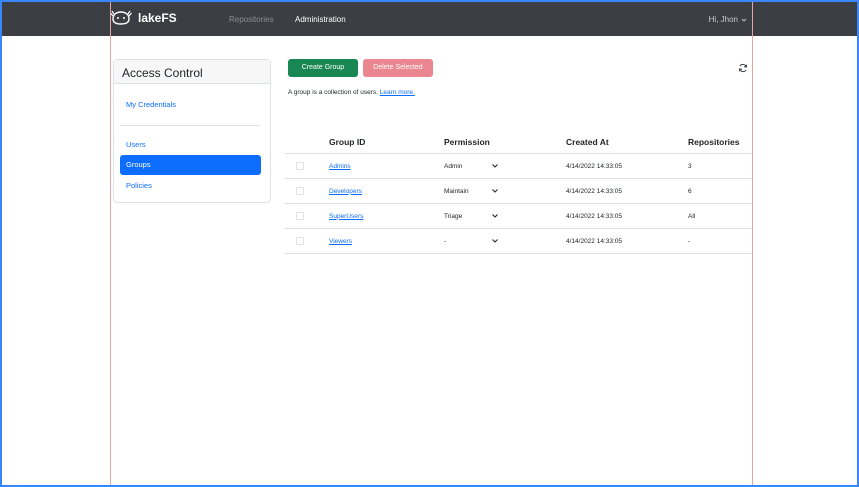 The image size is (859, 487). What do you see at coordinates (398, 68) in the screenshot?
I see `delete-selected-button: Delete Selected` at bounding box center [398, 68].